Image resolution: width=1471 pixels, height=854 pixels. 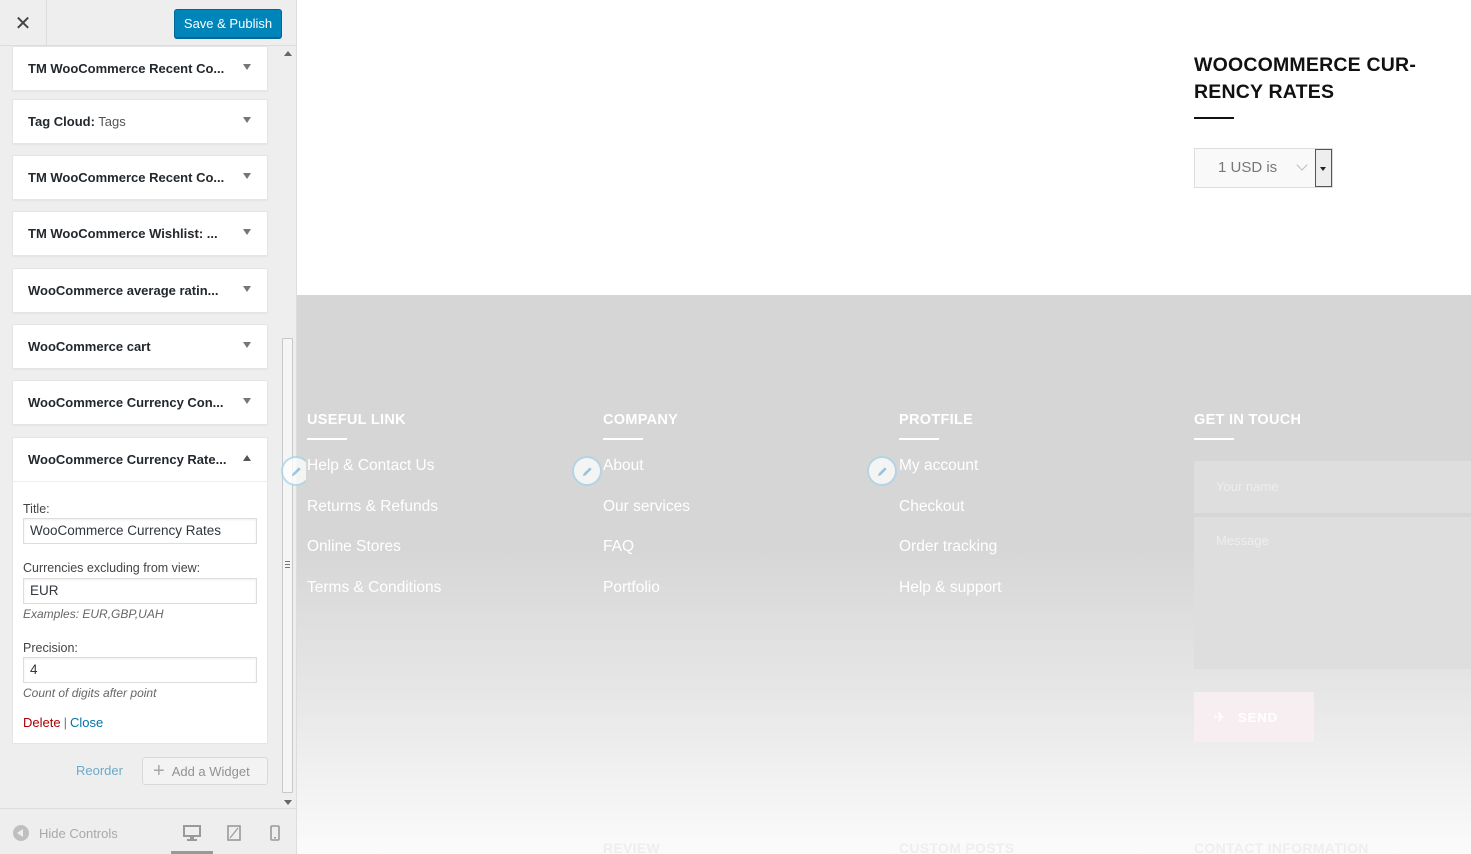 I want to click on close-customizer-button: ✕, so click(x=23, y=23).